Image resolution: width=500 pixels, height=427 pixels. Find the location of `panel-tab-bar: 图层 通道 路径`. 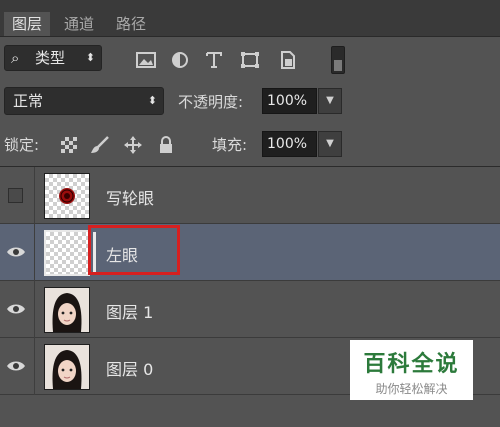

panel-tab-bar: 图层 通道 路径 is located at coordinates (250, 18).